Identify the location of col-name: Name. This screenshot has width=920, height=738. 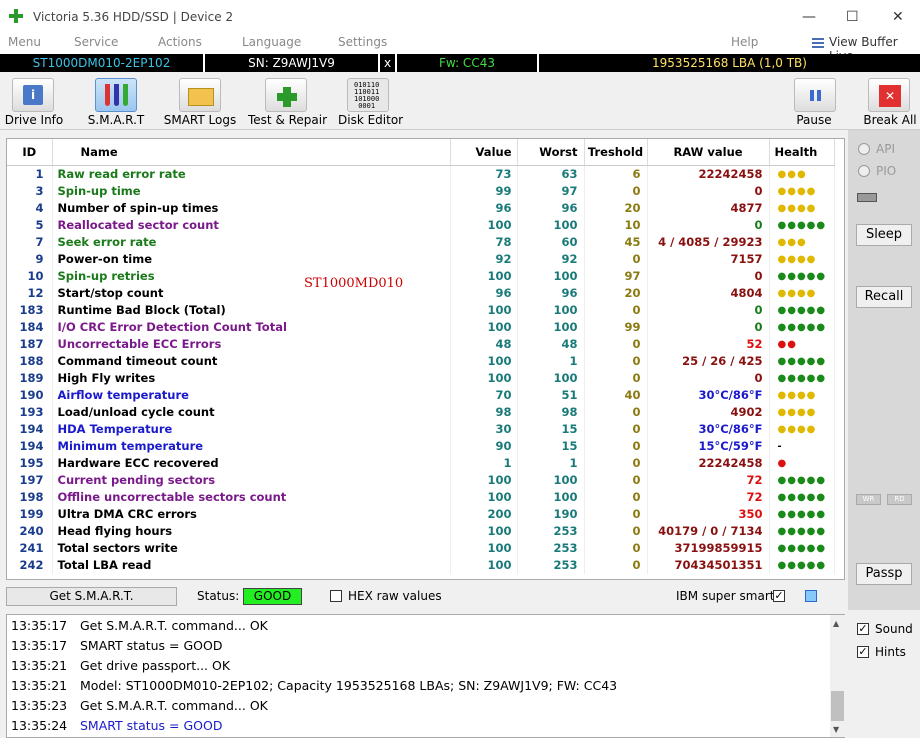
(251, 152).